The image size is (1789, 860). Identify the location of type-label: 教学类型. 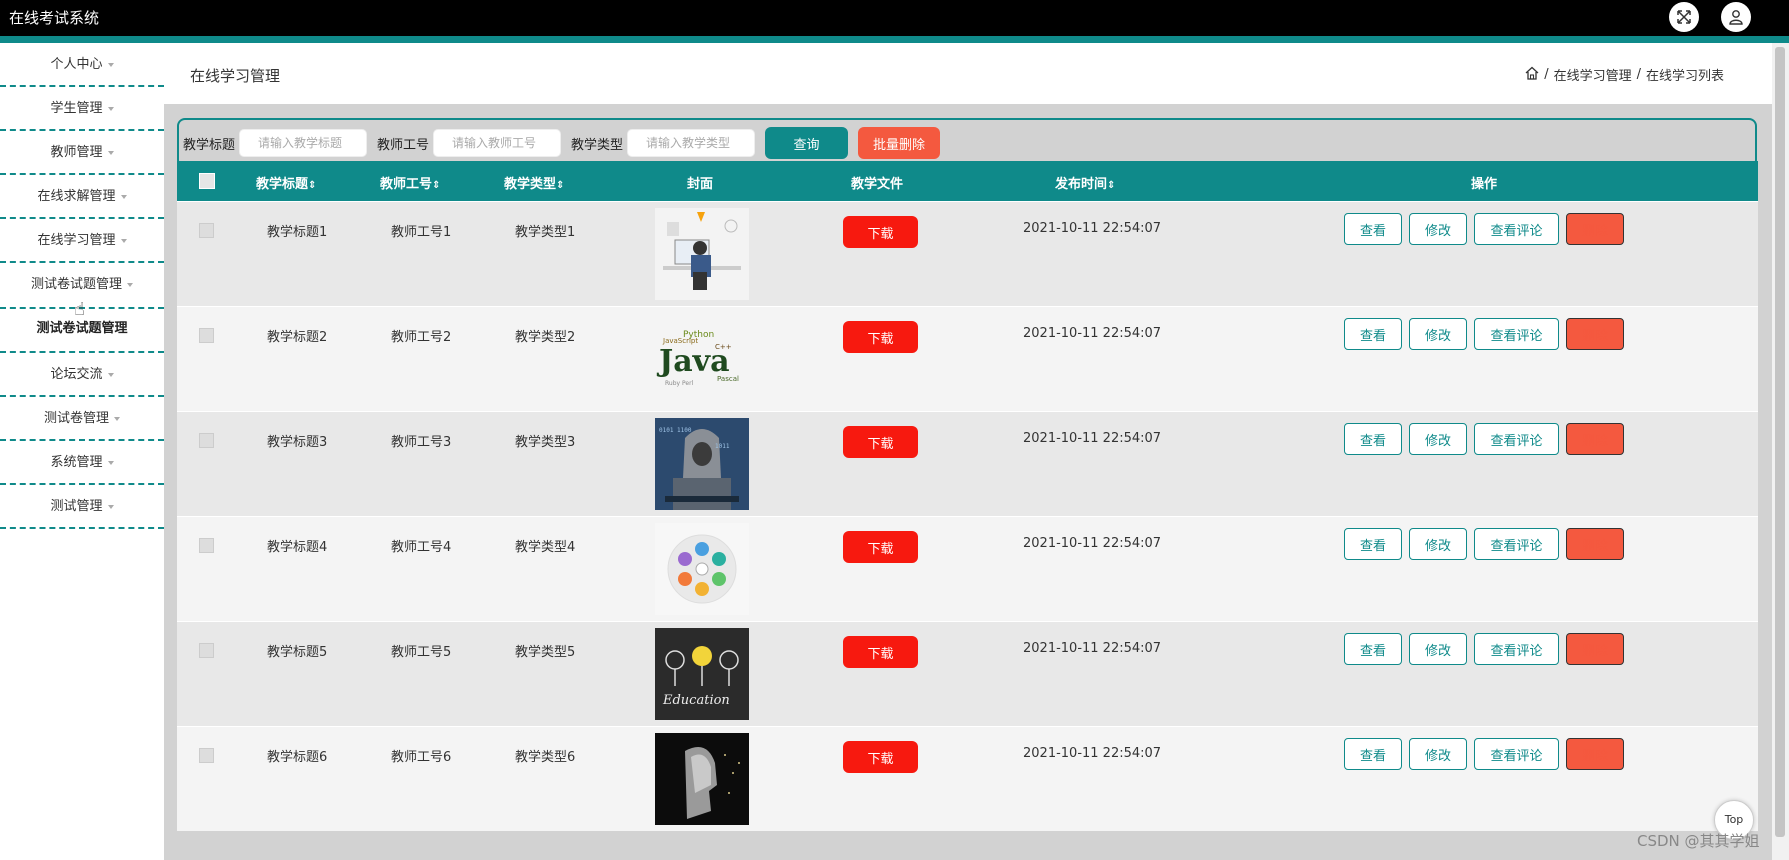
(597, 145).